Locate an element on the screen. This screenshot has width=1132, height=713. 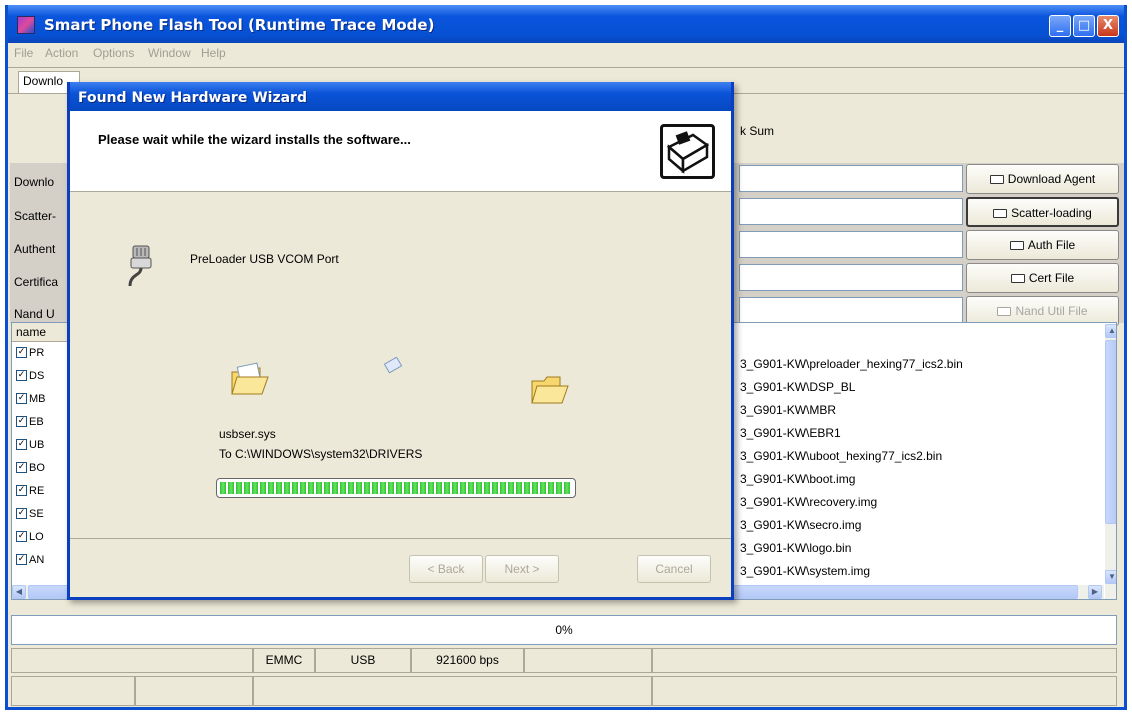
cancel-button: Cancel is located at coordinates (674, 569).